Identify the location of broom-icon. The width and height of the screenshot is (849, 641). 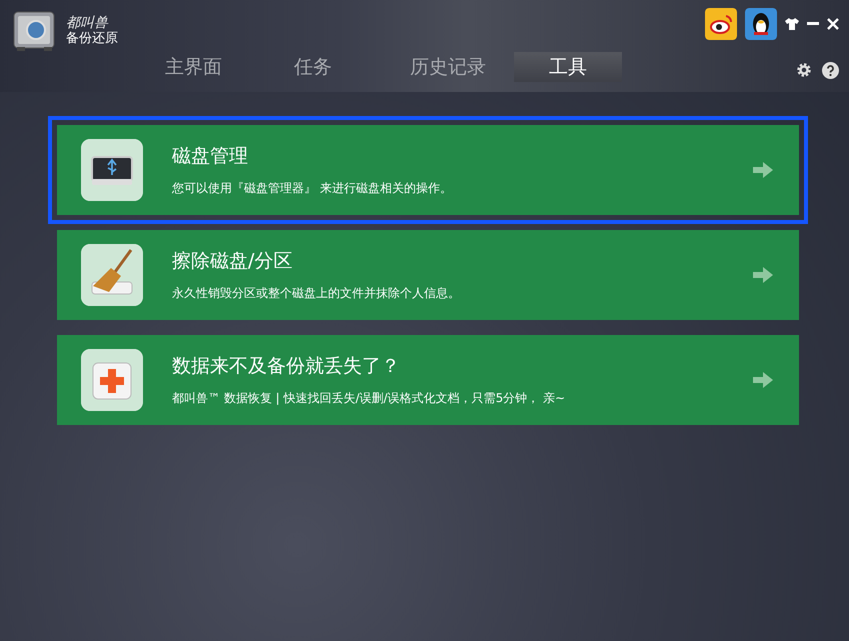
(112, 275).